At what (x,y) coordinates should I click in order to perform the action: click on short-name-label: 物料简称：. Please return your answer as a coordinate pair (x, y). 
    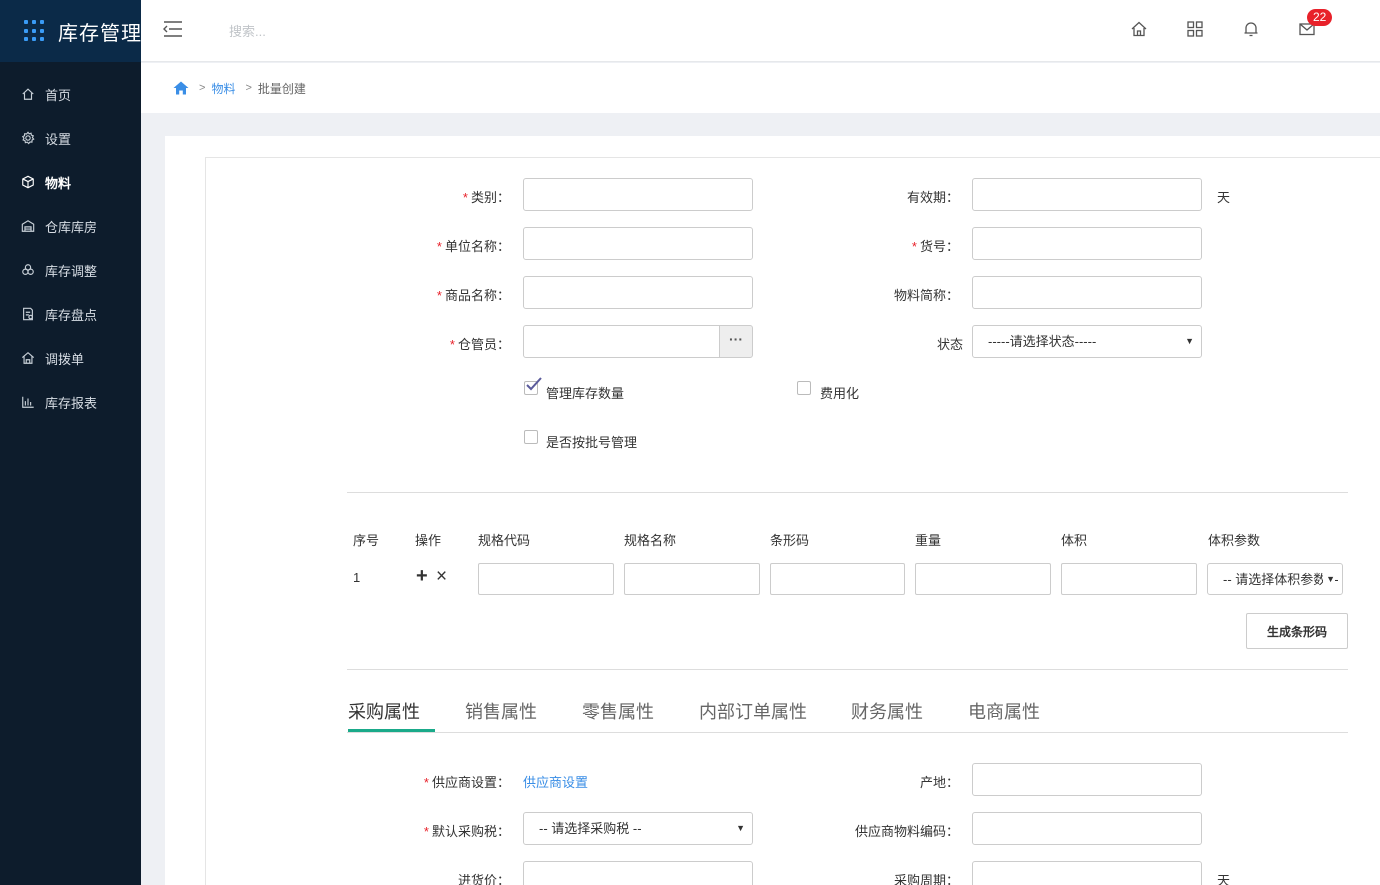
    Looking at the image, I should click on (926, 295).